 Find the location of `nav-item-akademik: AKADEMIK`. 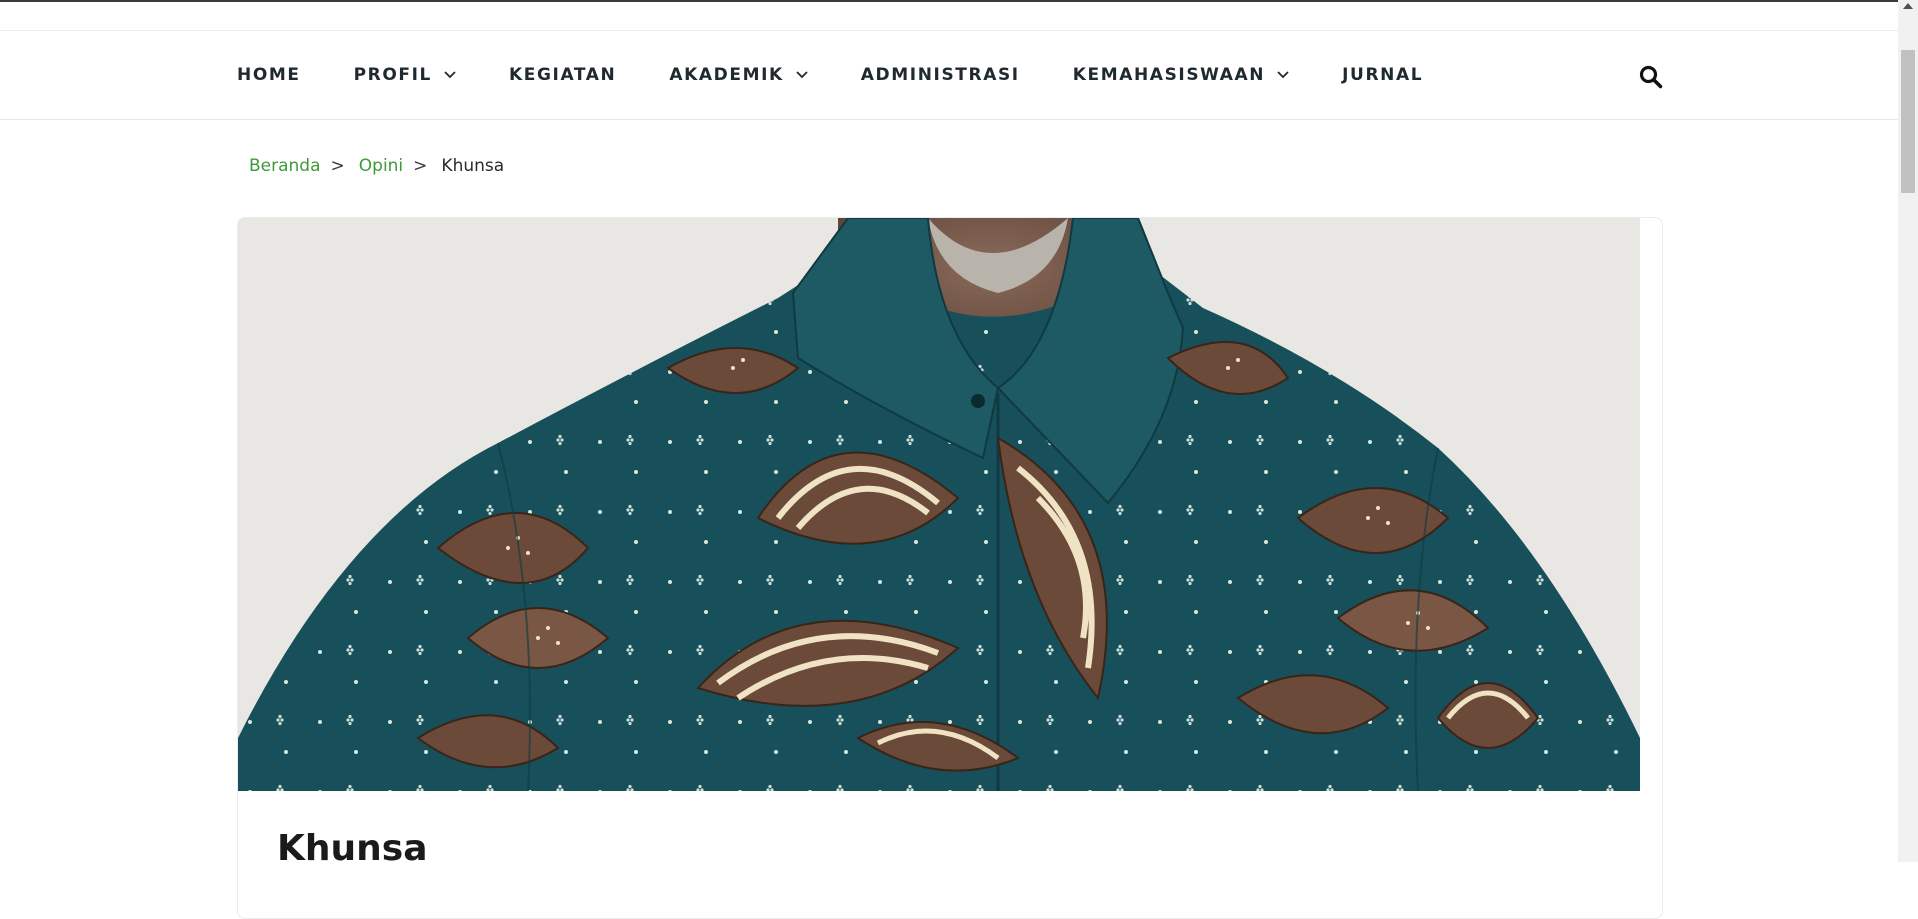

nav-item-akademik: AKADEMIK is located at coordinates (738, 75).